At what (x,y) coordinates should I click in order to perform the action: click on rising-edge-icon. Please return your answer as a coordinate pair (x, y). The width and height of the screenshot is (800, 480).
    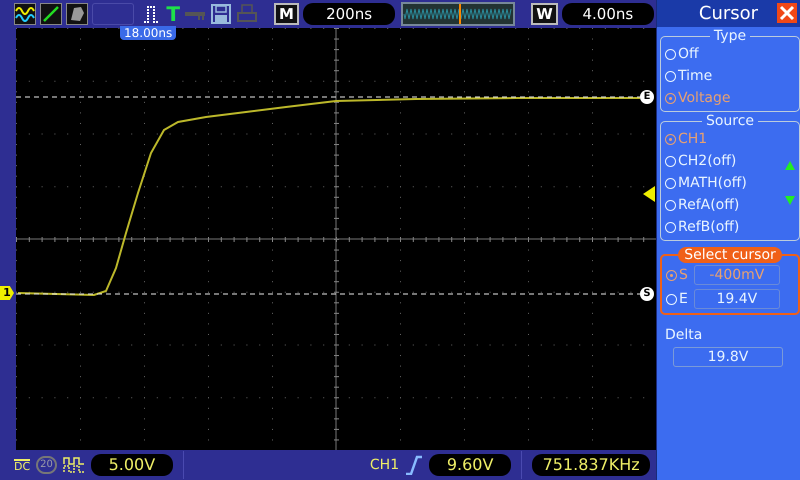
    Looking at the image, I should click on (414, 465).